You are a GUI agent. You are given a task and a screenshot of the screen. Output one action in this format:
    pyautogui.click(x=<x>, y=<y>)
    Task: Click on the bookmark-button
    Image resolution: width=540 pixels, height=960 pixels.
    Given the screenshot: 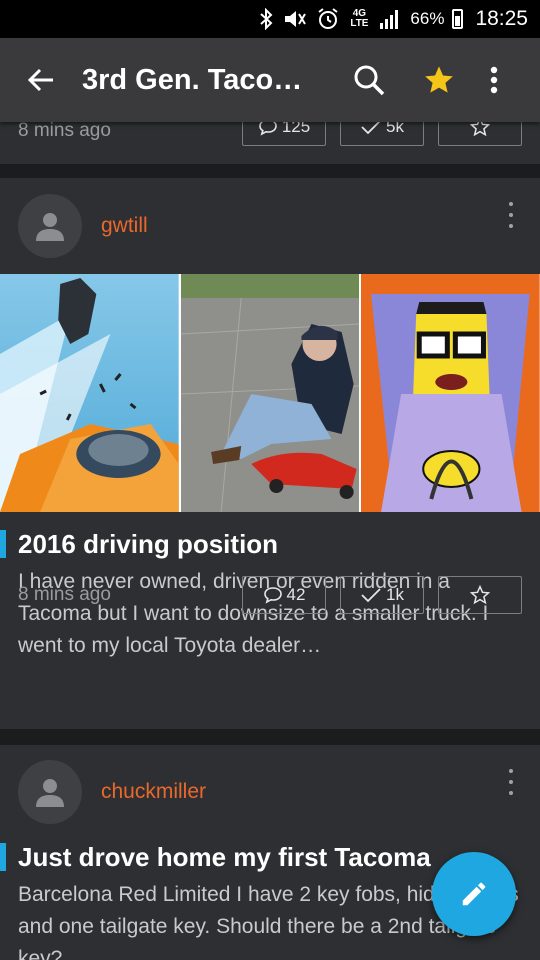 What is the action you would take?
    pyautogui.click(x=480, y=595)
    